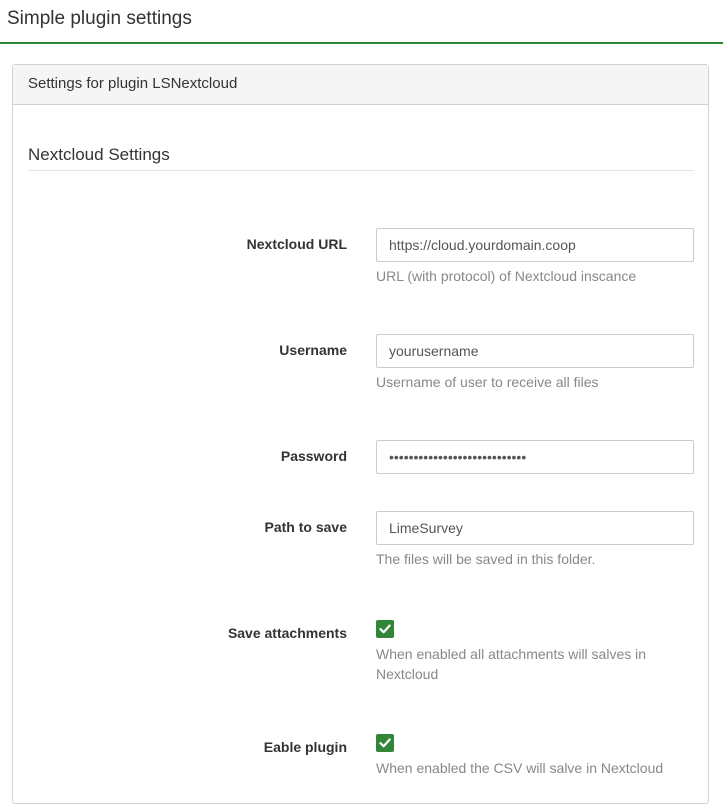 This screenshot has height=804, width=723. What do you see at coordinates (361, 170) in the screenshot?
I see `section-divider` at bounding box center [361, 170].